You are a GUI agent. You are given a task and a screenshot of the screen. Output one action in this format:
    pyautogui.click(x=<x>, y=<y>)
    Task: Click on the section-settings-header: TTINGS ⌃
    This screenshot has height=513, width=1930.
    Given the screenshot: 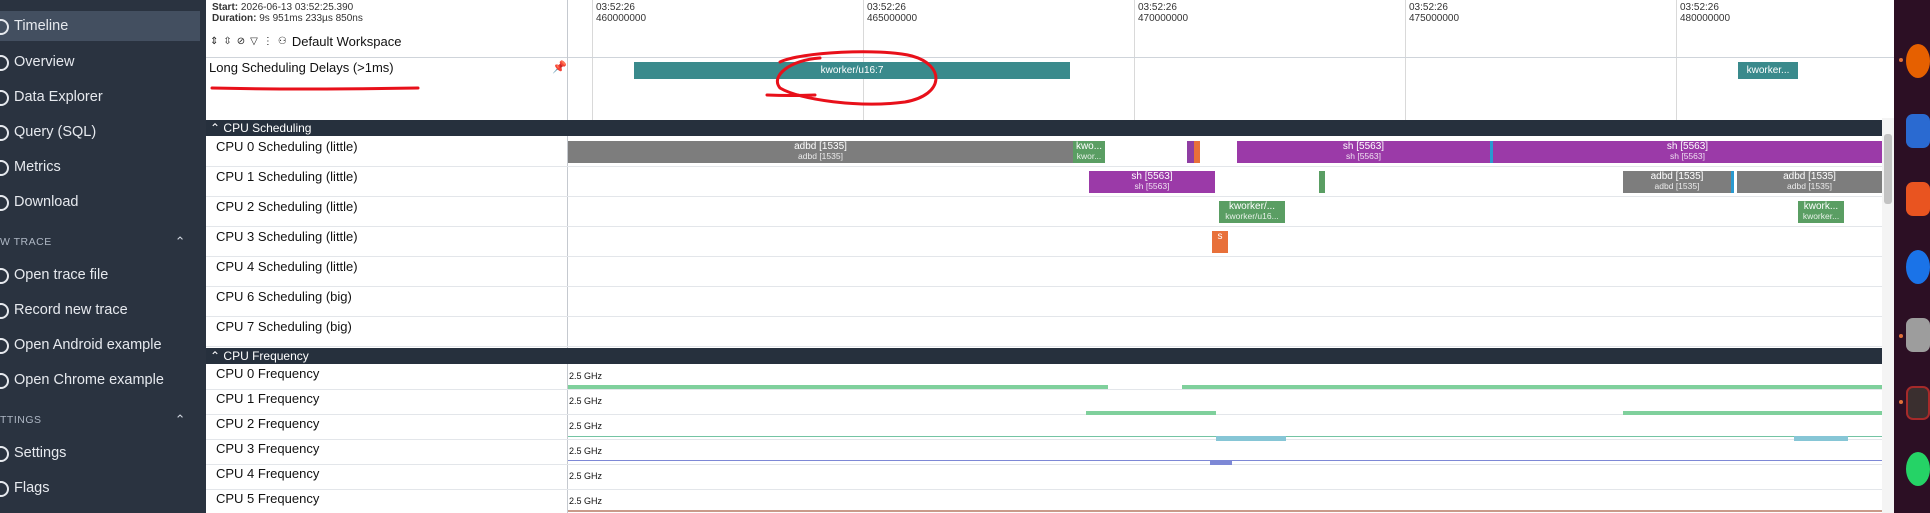 What is the action you would take?
    pyautogui.click(x=100, y=420)
    